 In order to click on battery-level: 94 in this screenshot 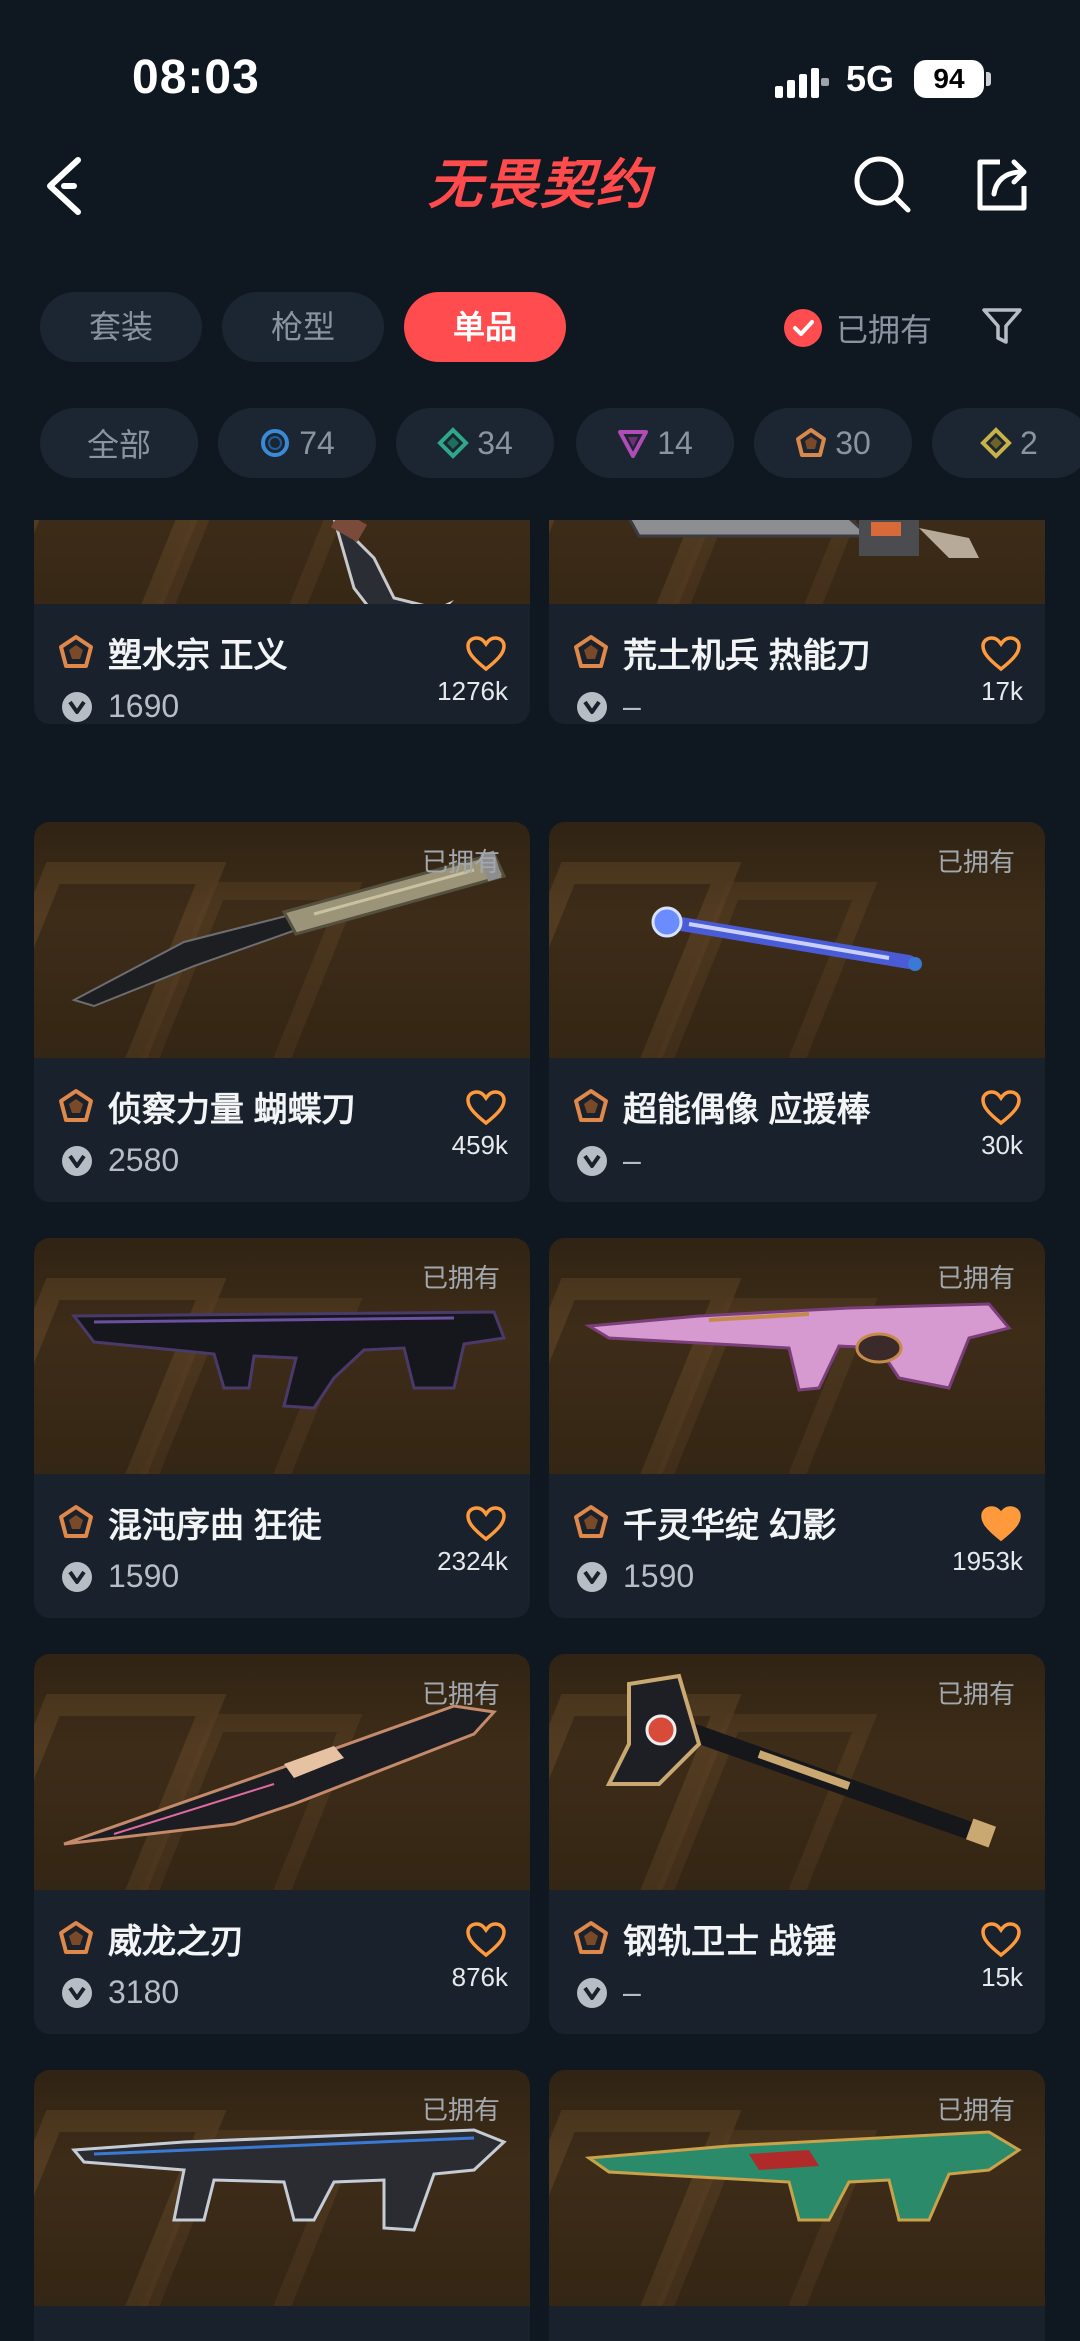, I will do `click(949, 79)`.